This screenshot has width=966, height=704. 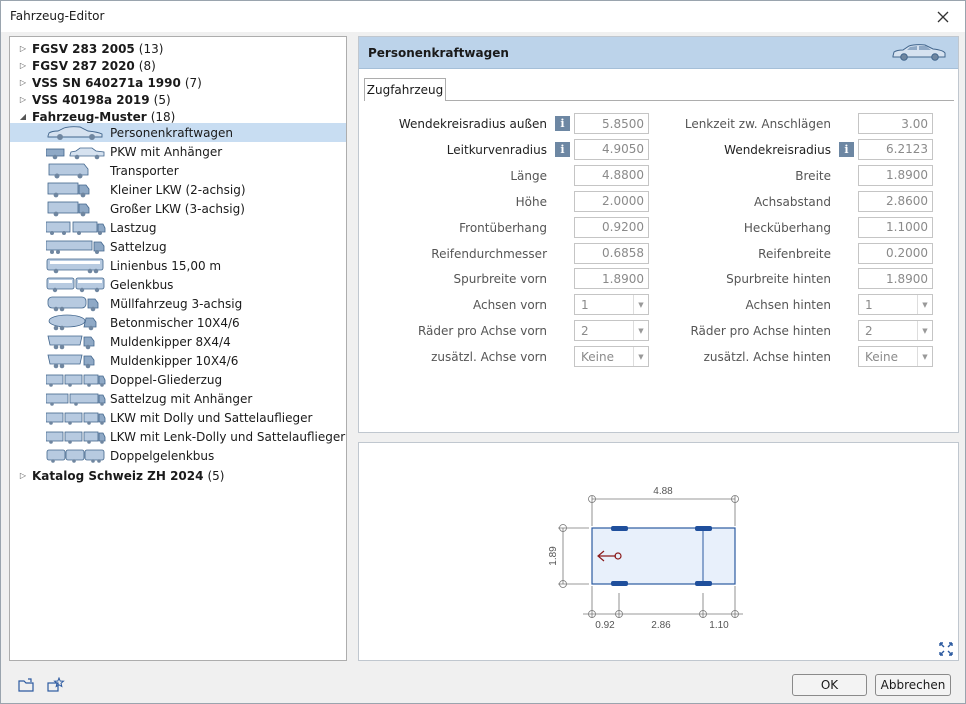 What do you see at coordinates (829, 685) in the screenshot?
I see `ok-button: OK` at bounding box center [829, 685].